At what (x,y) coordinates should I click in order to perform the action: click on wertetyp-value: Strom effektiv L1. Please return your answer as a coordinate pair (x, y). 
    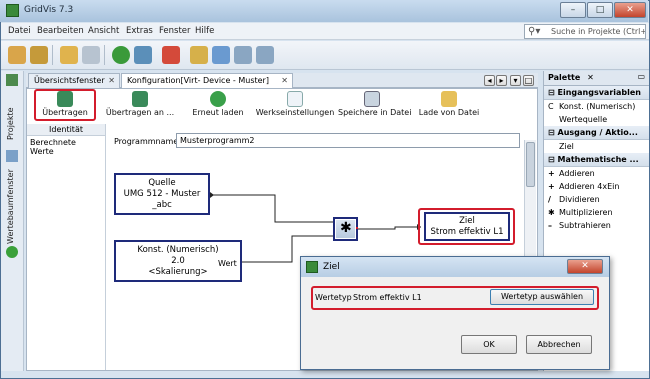
    Looking at the image, I should click on (387, 297).